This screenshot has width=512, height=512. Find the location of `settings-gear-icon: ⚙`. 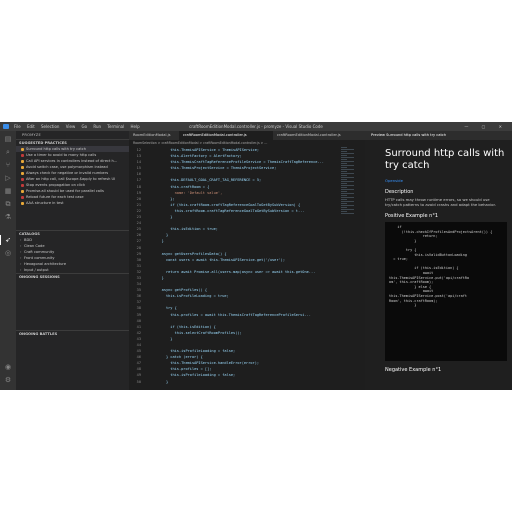

settings-gear-icon: ⚙ is located at coordinates (8, 380).